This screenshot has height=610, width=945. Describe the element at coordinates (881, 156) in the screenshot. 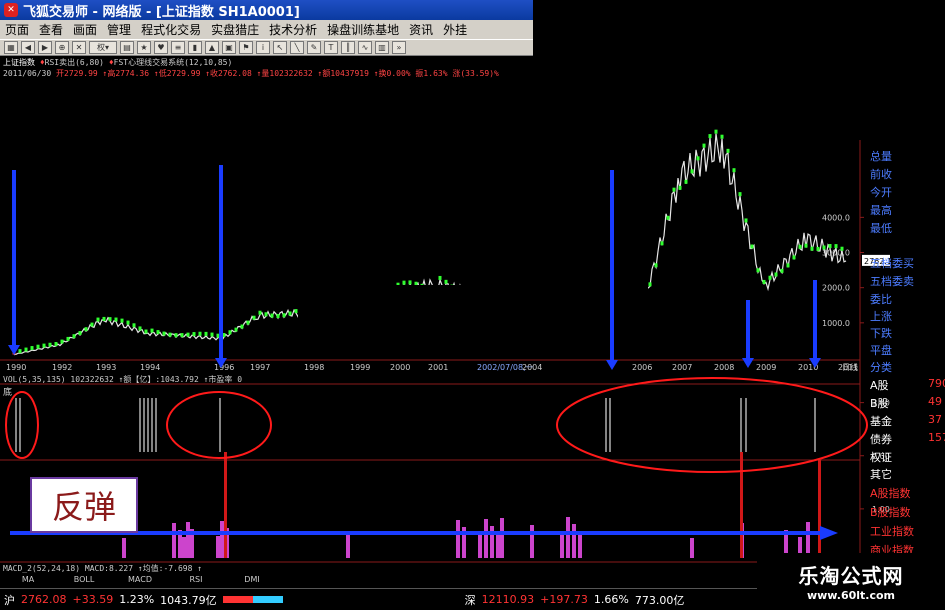

I see `sidebar-total: 总量` at that location.